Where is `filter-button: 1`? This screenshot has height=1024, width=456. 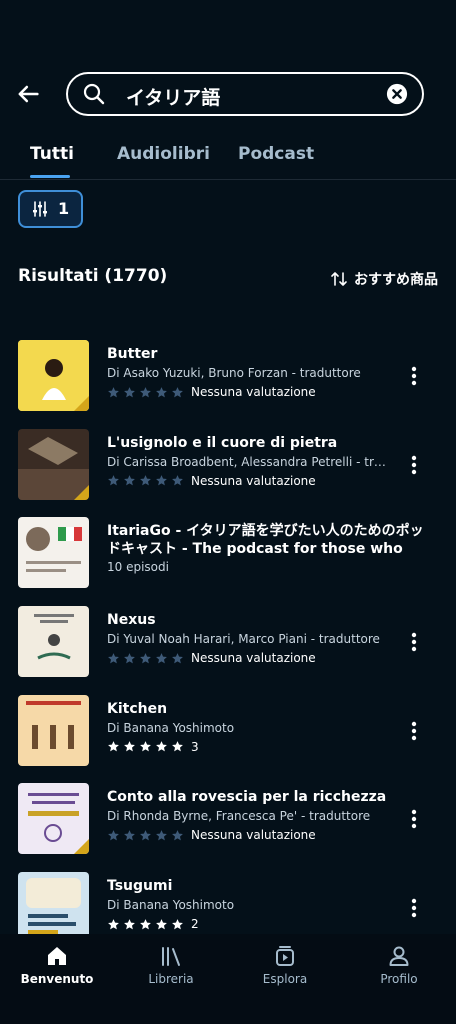
filter-button: 1 is located at coordinates (50, 209).